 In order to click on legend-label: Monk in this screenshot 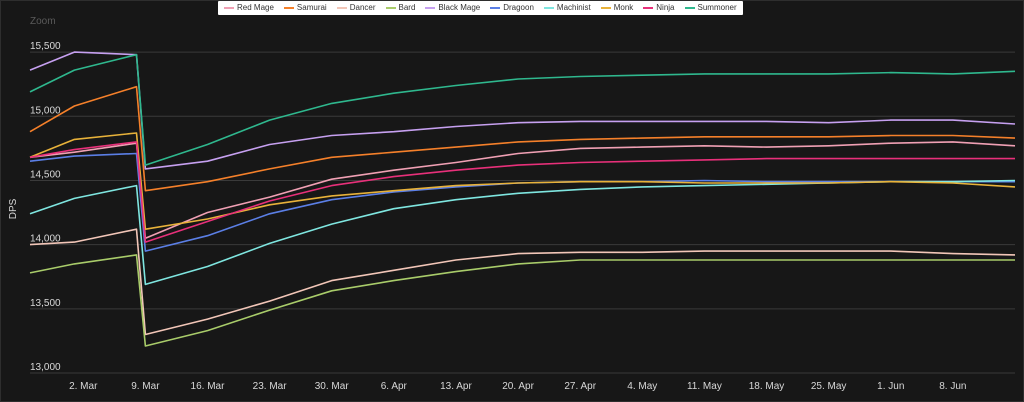, I will do `click(623, 7)`.